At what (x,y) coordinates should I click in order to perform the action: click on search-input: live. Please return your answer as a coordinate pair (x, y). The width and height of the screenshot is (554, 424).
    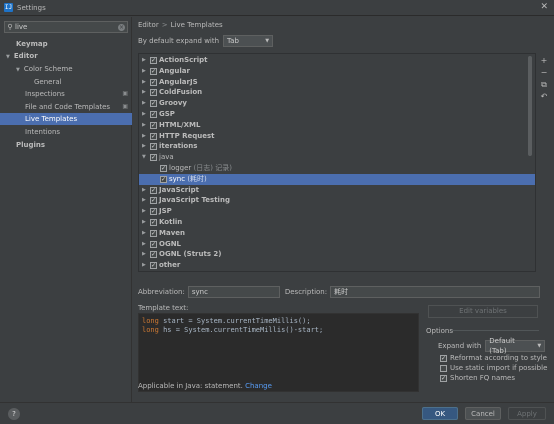
    Looking at the image, I should click on (66, 27).